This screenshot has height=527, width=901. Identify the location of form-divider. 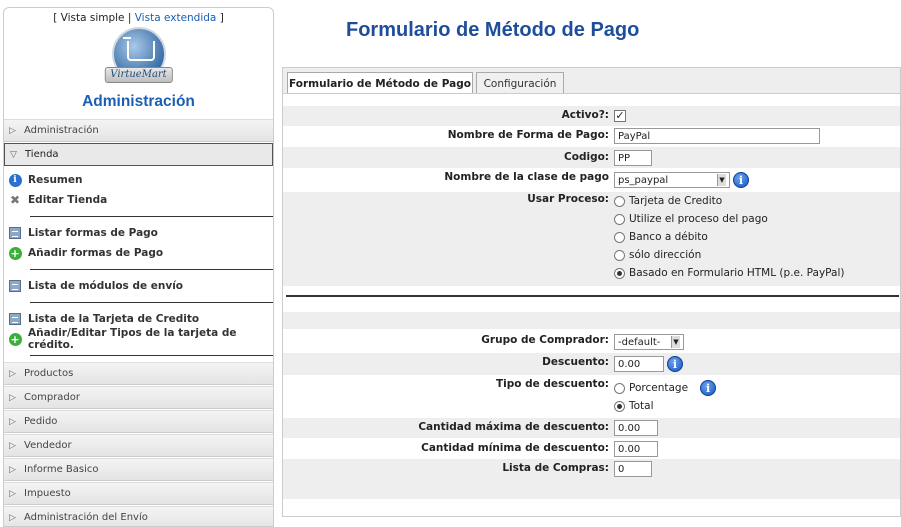
(592, 296).